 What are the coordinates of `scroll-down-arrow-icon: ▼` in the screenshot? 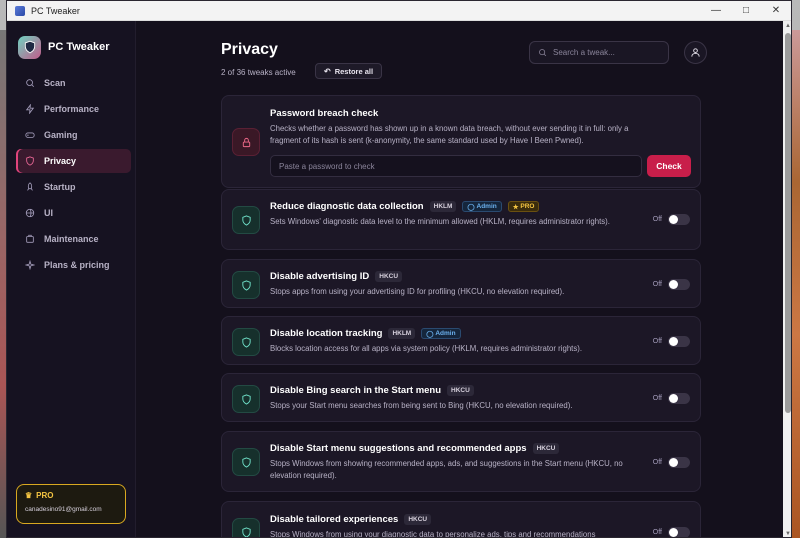 It's located at (787, 533).